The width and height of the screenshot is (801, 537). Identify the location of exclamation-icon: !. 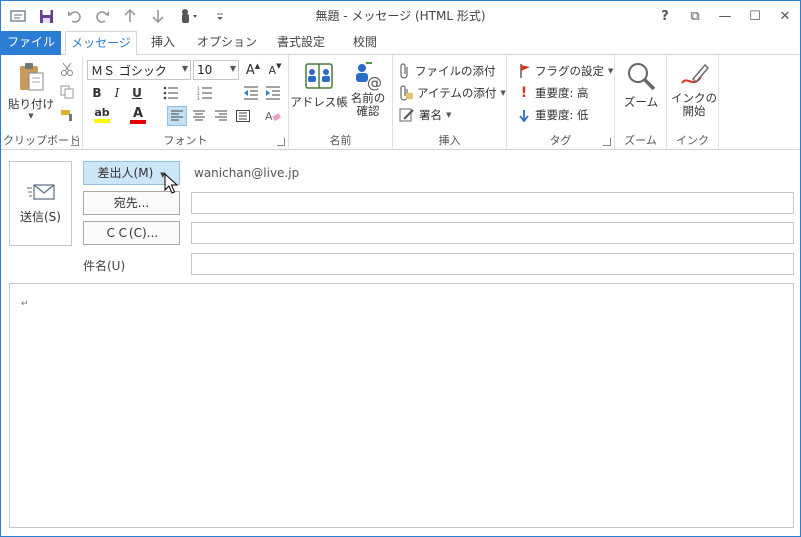
(524, 93).